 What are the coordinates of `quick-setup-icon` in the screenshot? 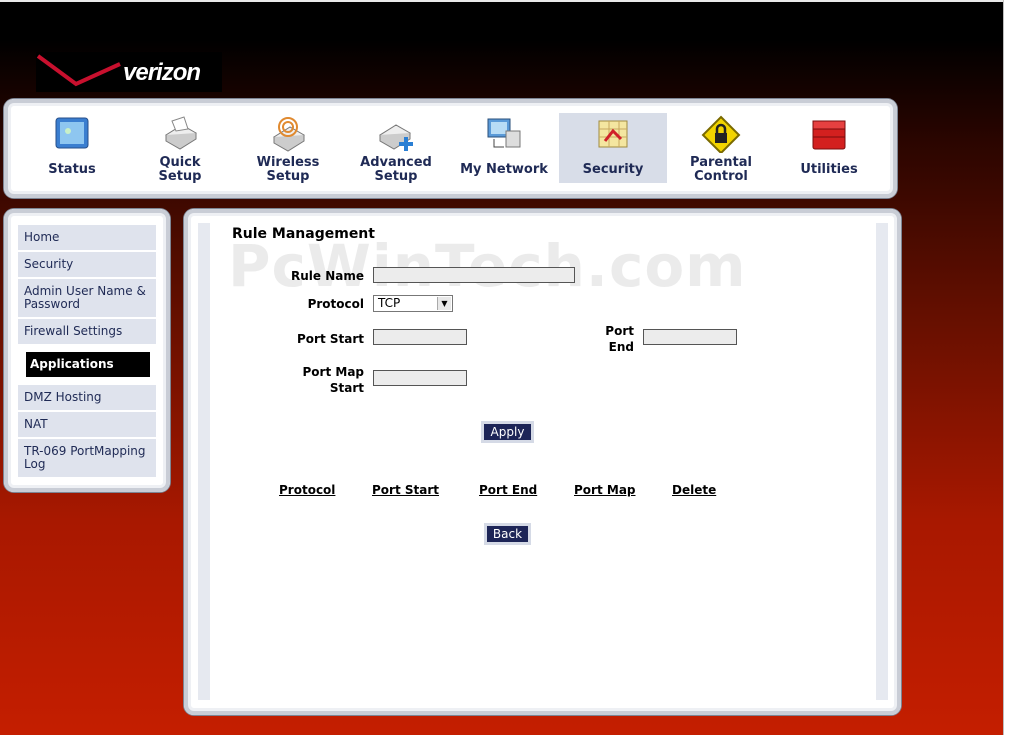 It's located at (181, 133).